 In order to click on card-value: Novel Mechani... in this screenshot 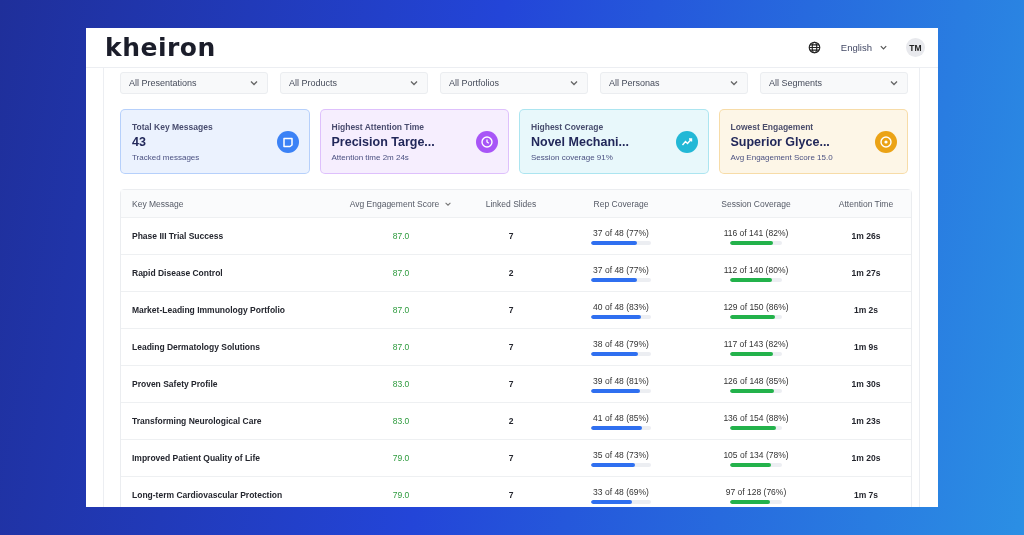, I will do `click(580, 141)`.